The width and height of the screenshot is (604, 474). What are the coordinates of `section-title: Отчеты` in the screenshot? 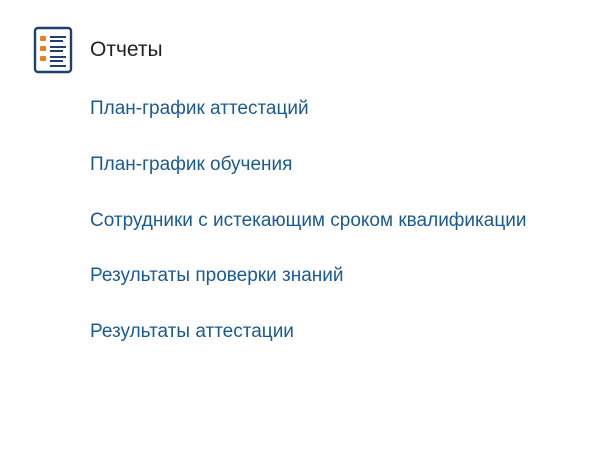 It's located at (126, 49).